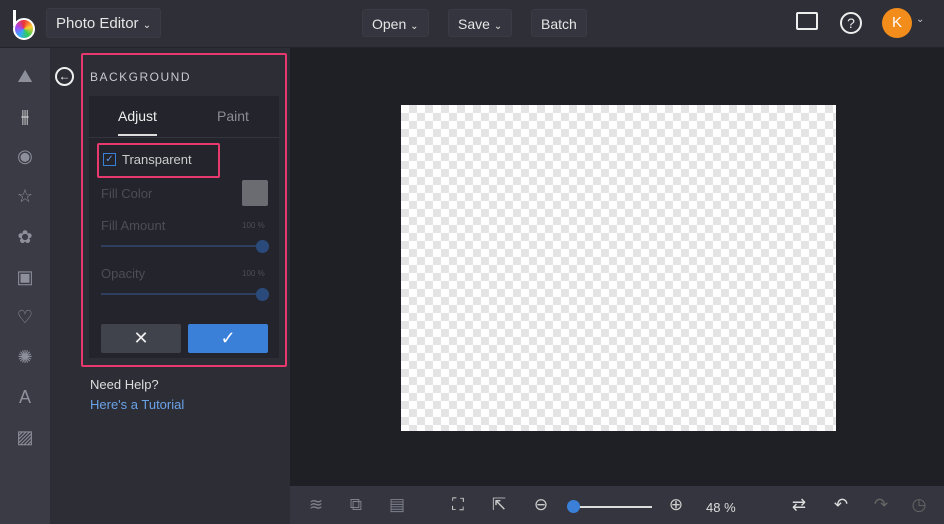 This screenshot has height=524, width=944. I want to click on top-bar: Photo Editor ⌄ Open ⌄ Save ⌄ Batch ? K ⌄, so click(472, 24).